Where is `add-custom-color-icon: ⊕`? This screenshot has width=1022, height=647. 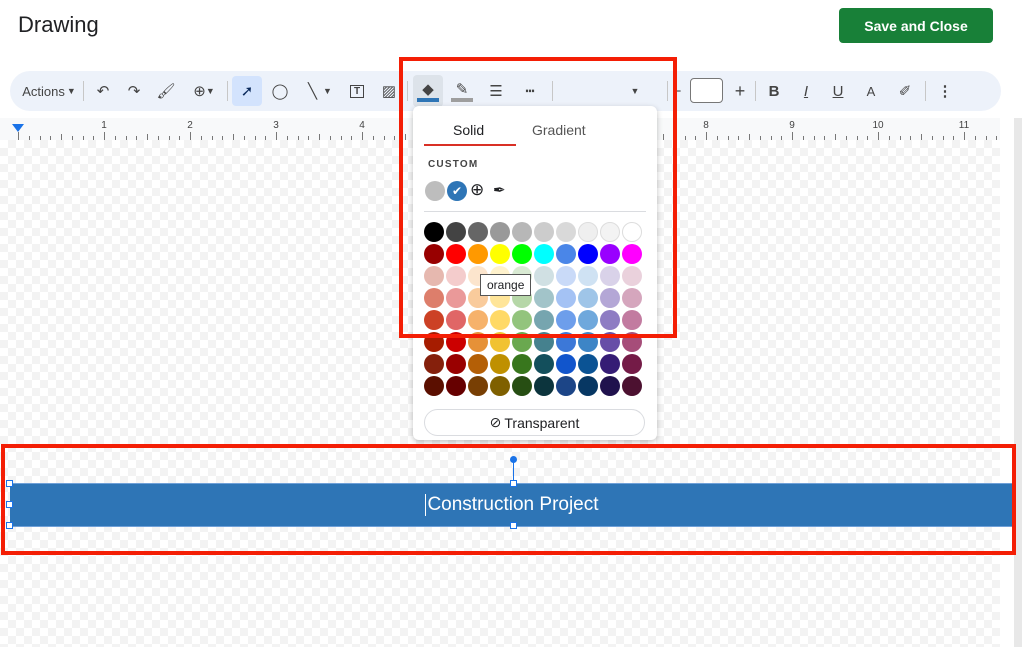
add-custom-color-icon: ⊕ is located at coordinates (477, 190).